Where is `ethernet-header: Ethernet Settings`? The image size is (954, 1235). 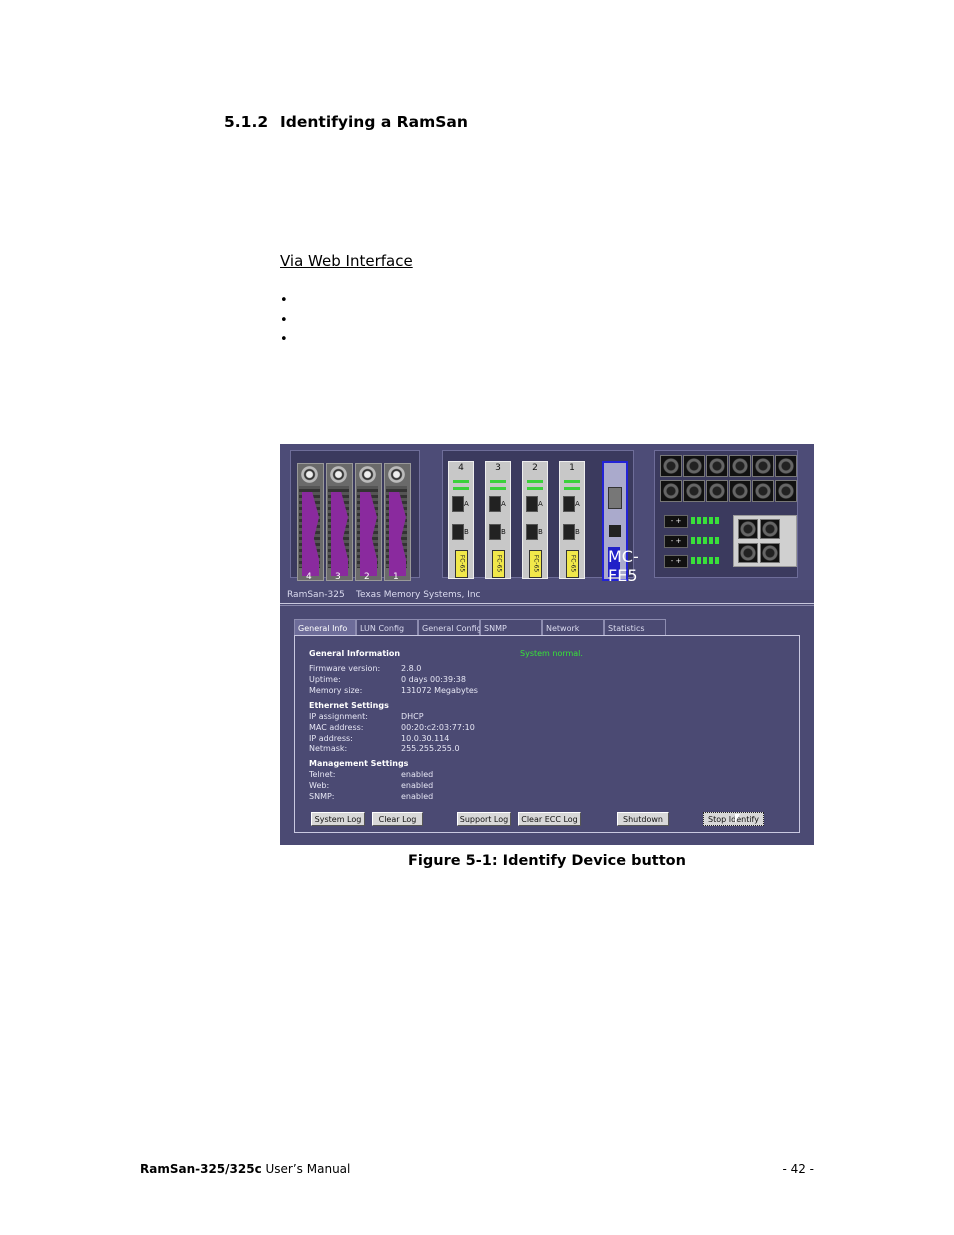 ethernet-header: Ethernet Settings is located at coordinates (349, 705).